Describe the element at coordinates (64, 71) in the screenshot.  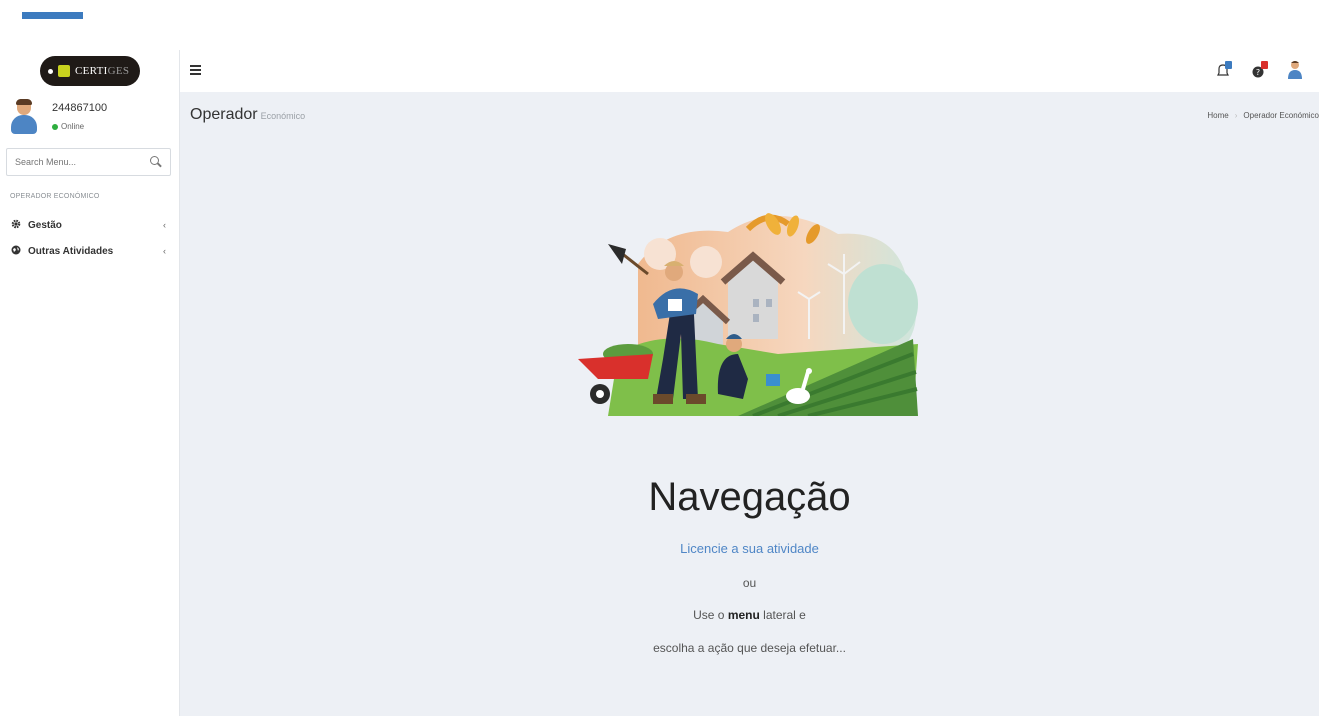
I see `logo-mark-icon` at that location.